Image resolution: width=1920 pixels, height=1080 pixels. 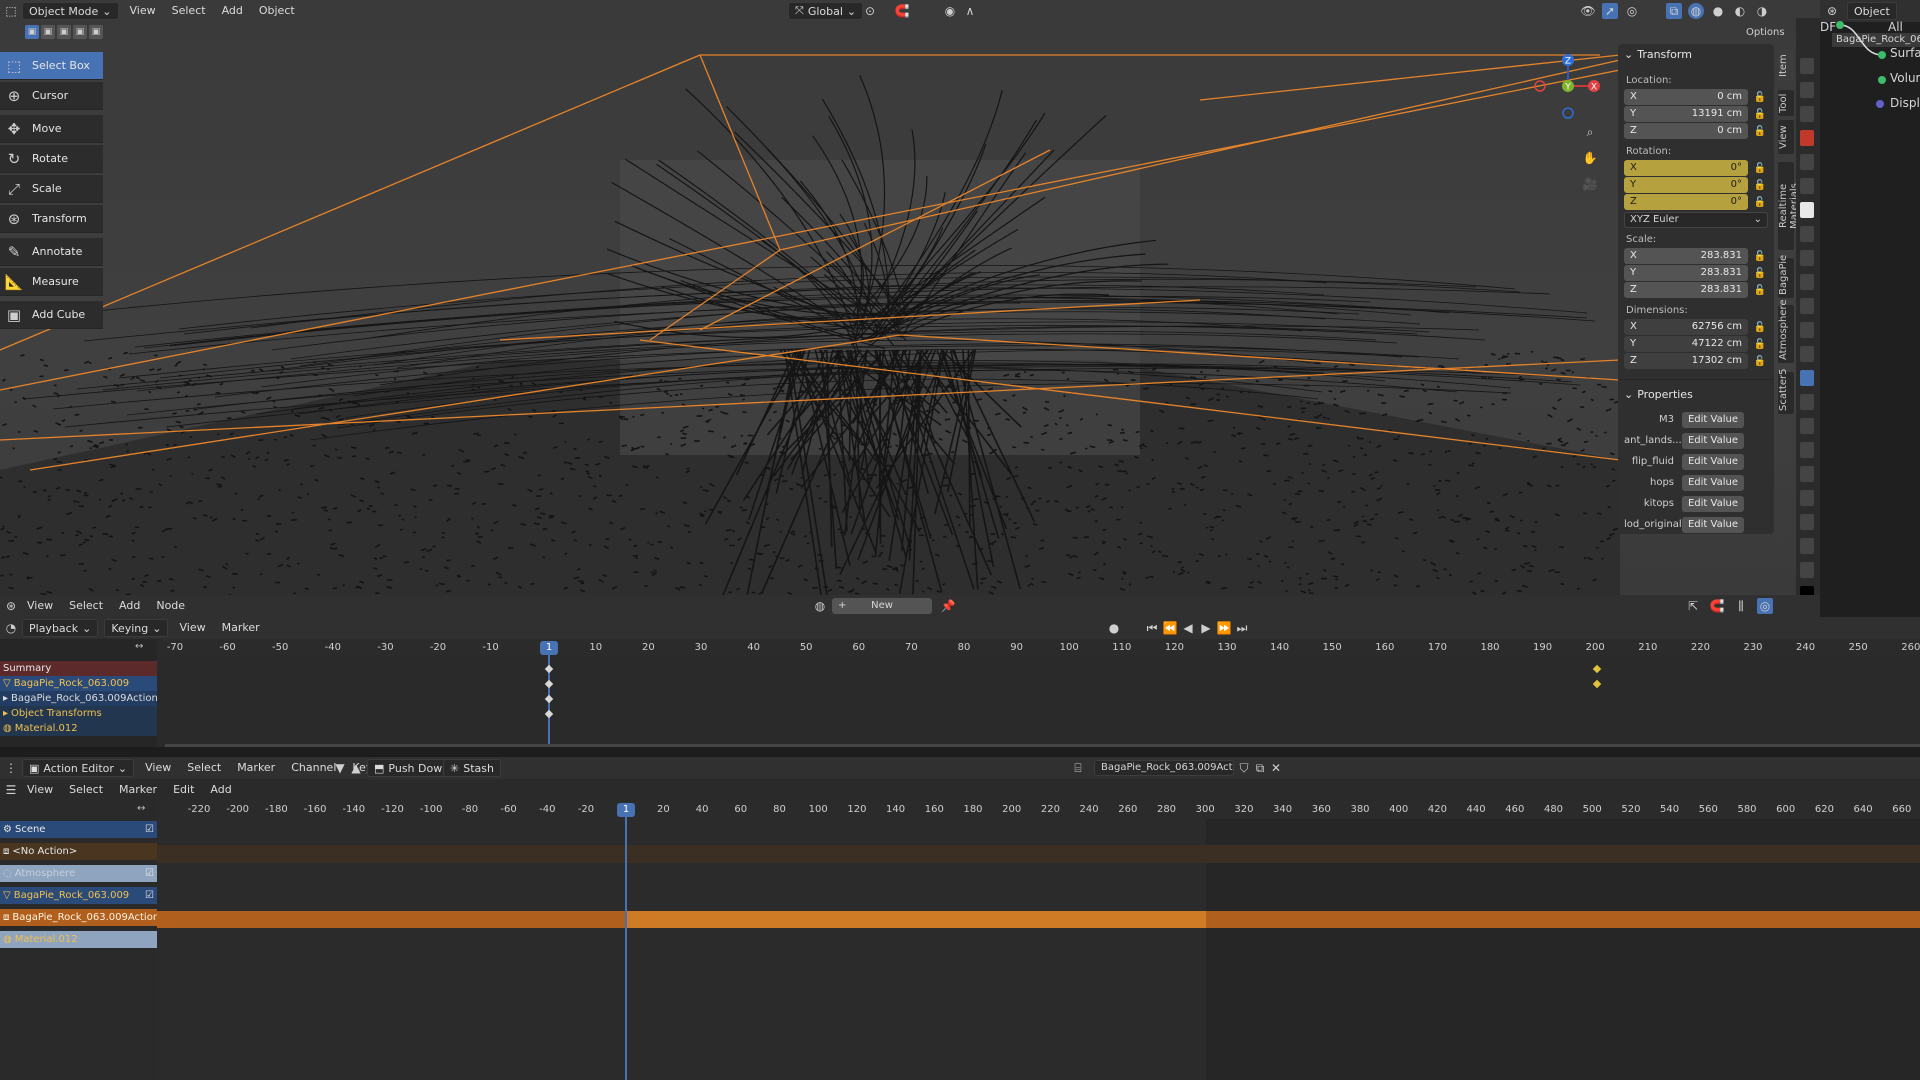 I want to click on menu-view: View, so click(x=143, y=11).